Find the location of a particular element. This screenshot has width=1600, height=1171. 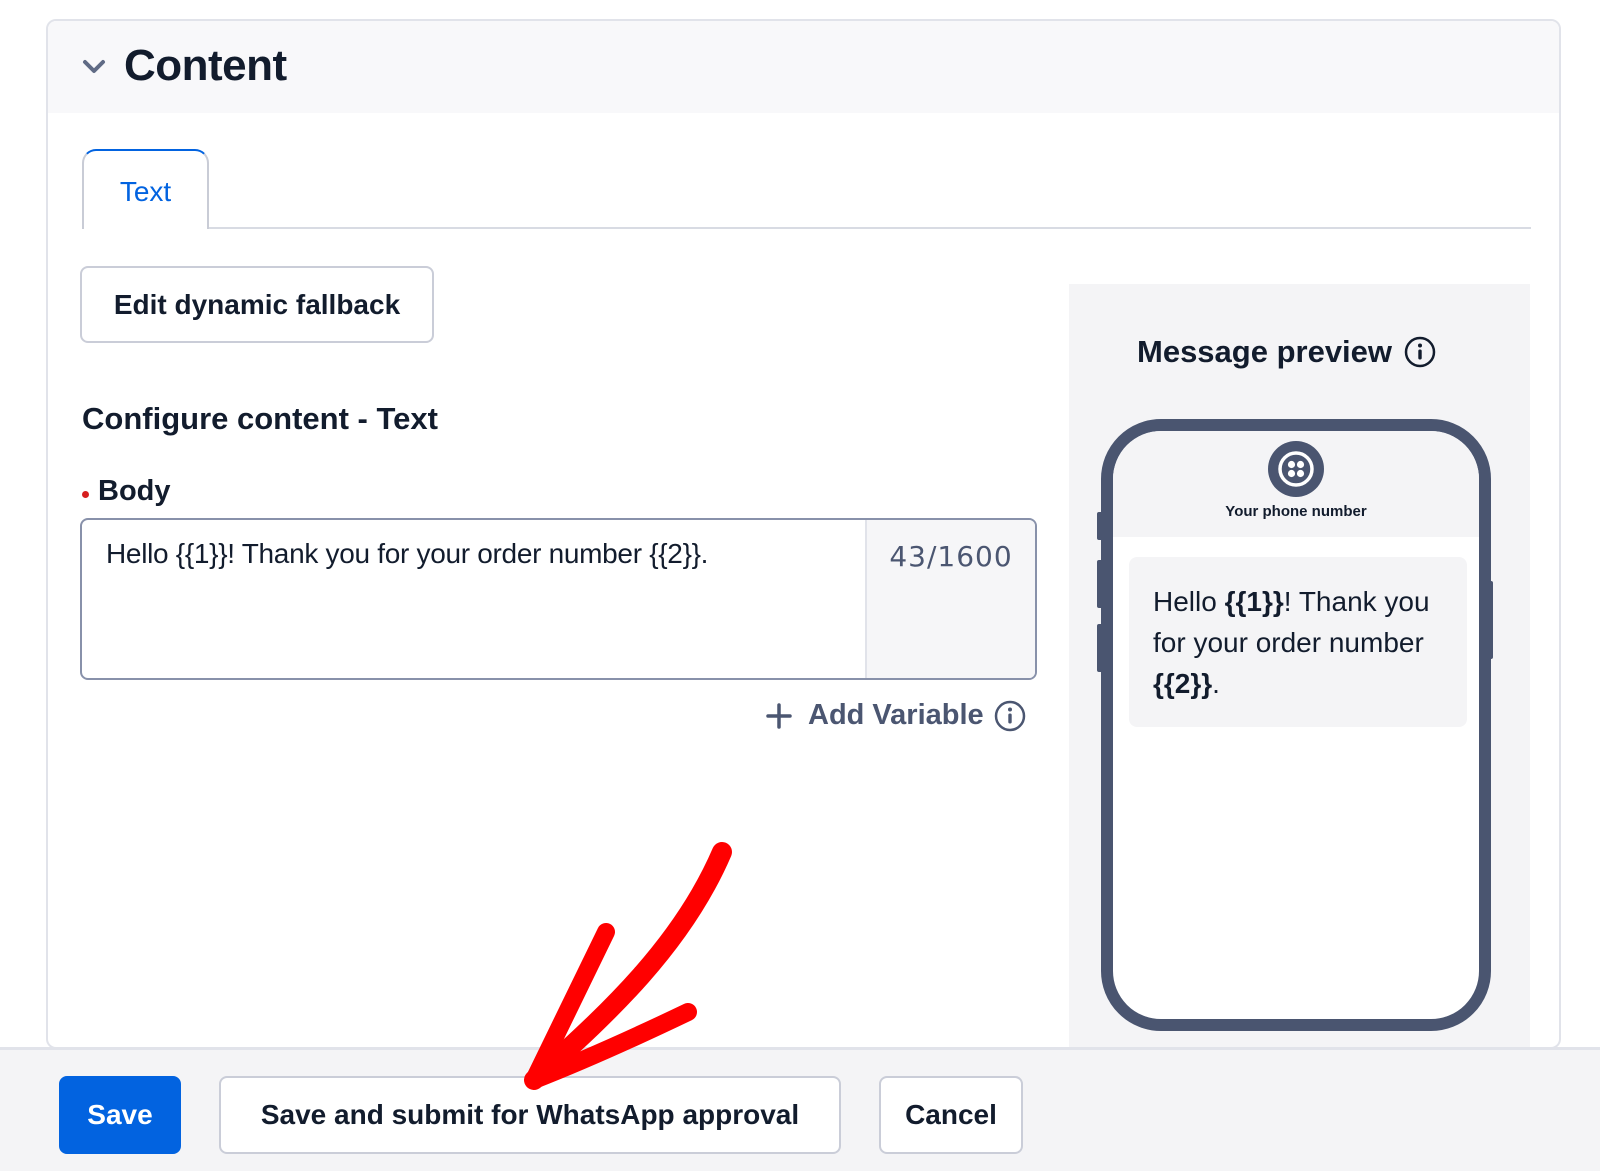

add-variable-button: Add Variable is located at coordinates (895, 715).